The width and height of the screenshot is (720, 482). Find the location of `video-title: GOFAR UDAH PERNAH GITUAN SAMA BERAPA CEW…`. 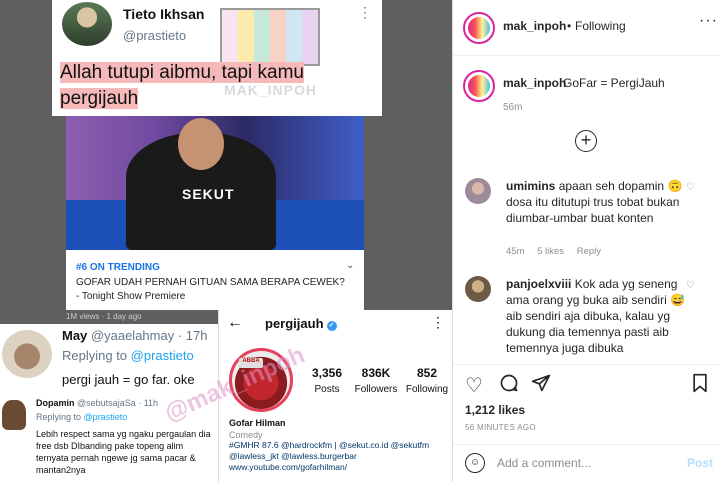

video-title: GOFAR UDAH PERNAH GITUAN SAMA BERAPA CEW… is located at coordinates (210, 289).